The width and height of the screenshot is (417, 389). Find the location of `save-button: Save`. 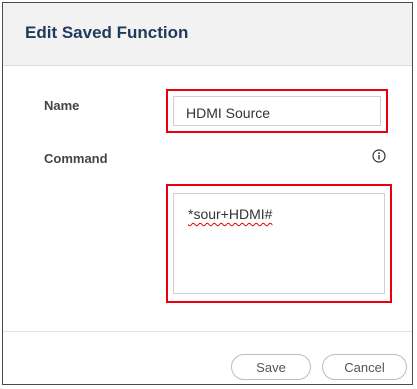

save-button: Save is located at coordinates (271, 367).